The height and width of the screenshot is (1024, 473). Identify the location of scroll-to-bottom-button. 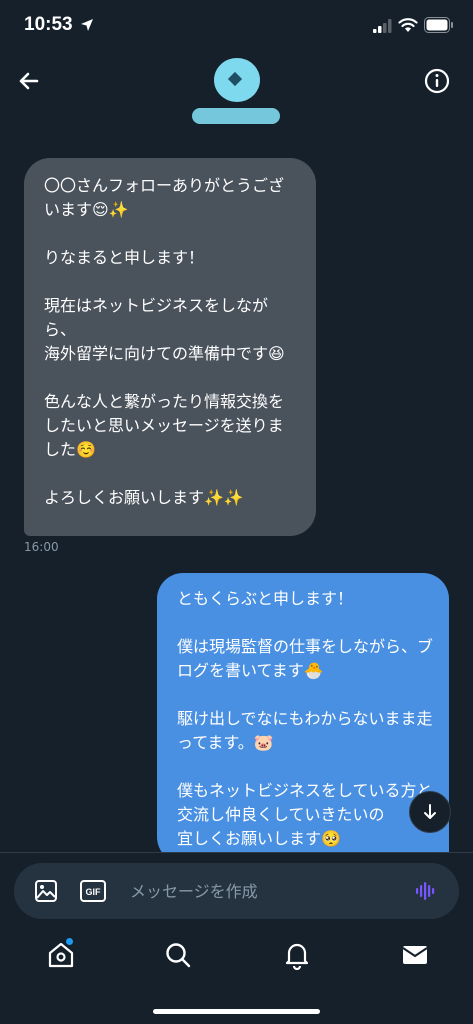
(430, 812).